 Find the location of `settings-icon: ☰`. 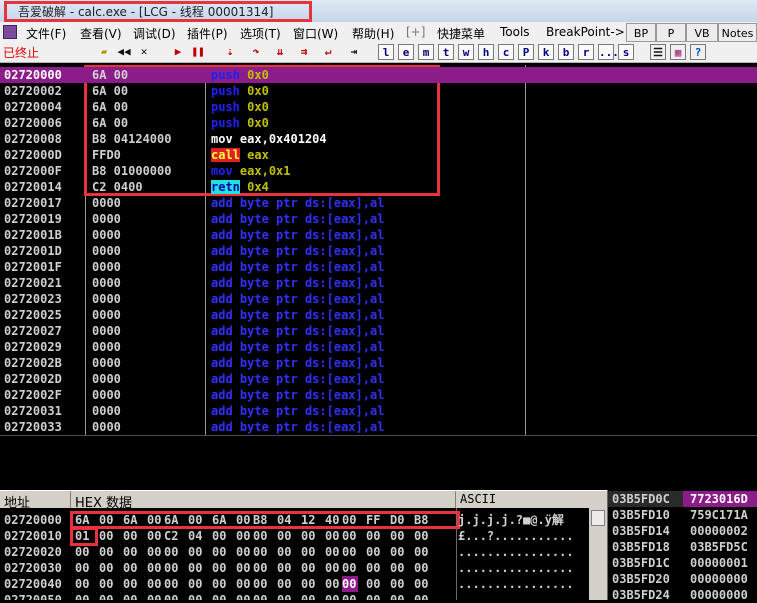

settings-icon: ☰ is located at coordinates (658, 52).